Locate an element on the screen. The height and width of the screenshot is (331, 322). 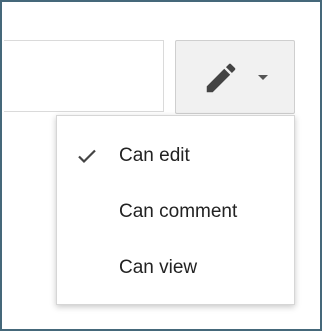
permission-dropdown-button is located at coordinates (235, 77).